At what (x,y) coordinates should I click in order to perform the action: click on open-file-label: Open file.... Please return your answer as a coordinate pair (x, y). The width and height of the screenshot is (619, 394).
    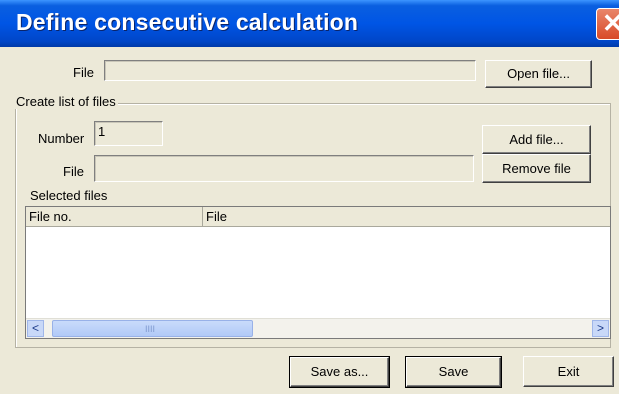
    Looking at the image, I should click on (538, 73).